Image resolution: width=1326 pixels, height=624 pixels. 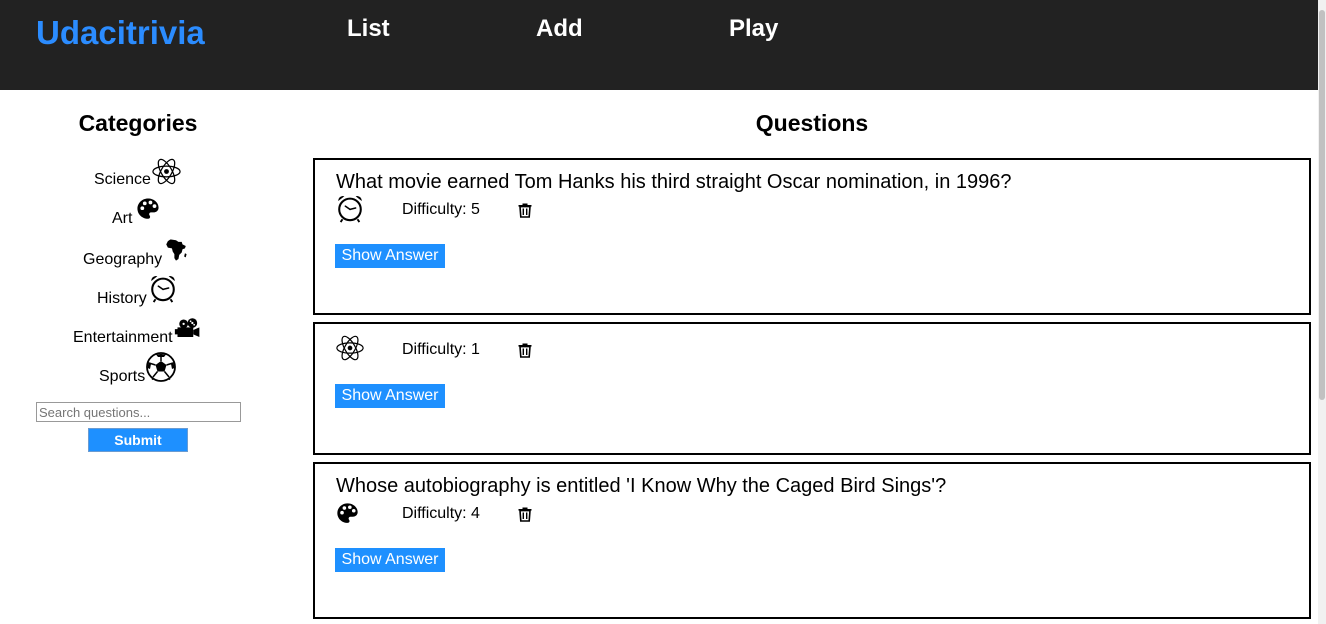 What do you see at coordinates (441, 349) in the screenshot?
I see `difficulty-label: Difficulty: 1` at bounding box center [441, 349].